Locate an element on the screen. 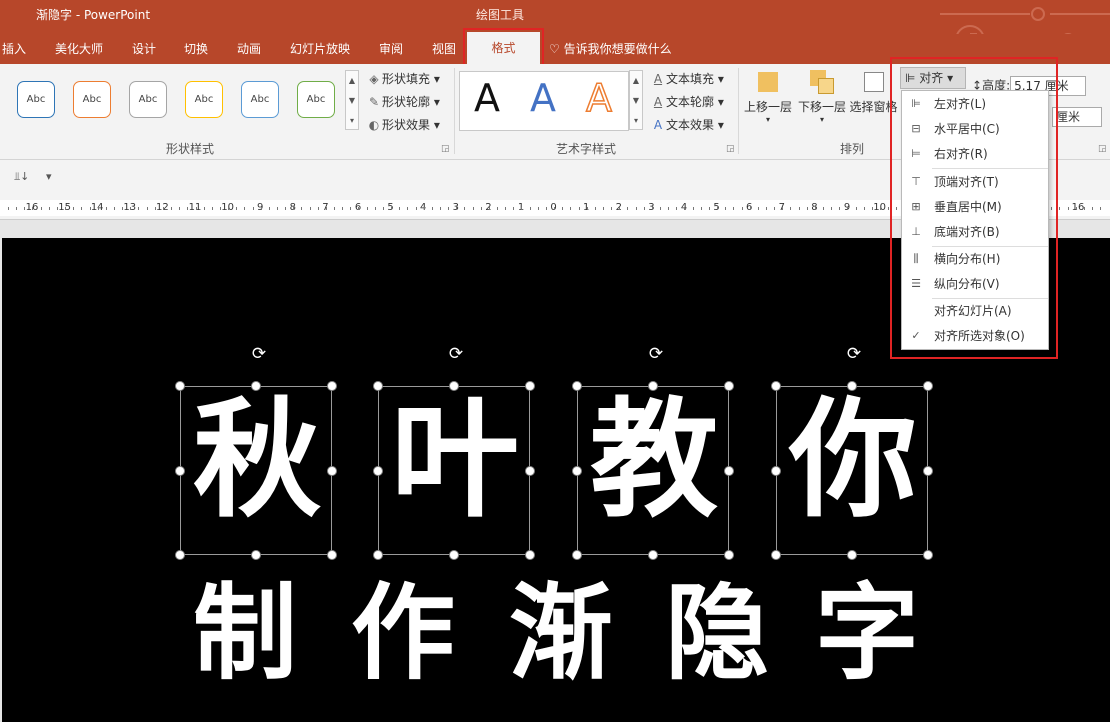 This screenshot has height=722, width=1110. menu-align-top: ⊤ 顶端对齐(T) is located at coordinates (975, 182).